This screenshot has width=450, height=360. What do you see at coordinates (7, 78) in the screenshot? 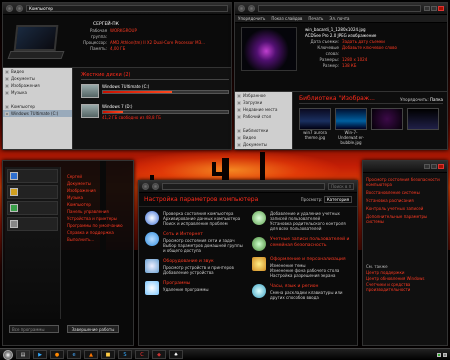
I see `documents-icon` at bounding box center [7, 78].